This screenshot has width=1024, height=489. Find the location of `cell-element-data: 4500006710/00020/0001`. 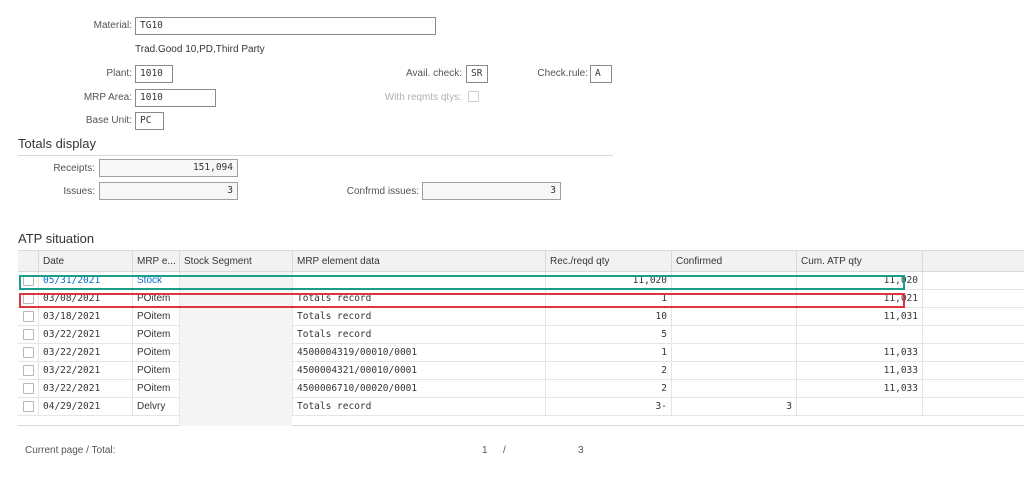

cell-element-data: 4500006710/00020/0001 is located at coordinates (418, 389).